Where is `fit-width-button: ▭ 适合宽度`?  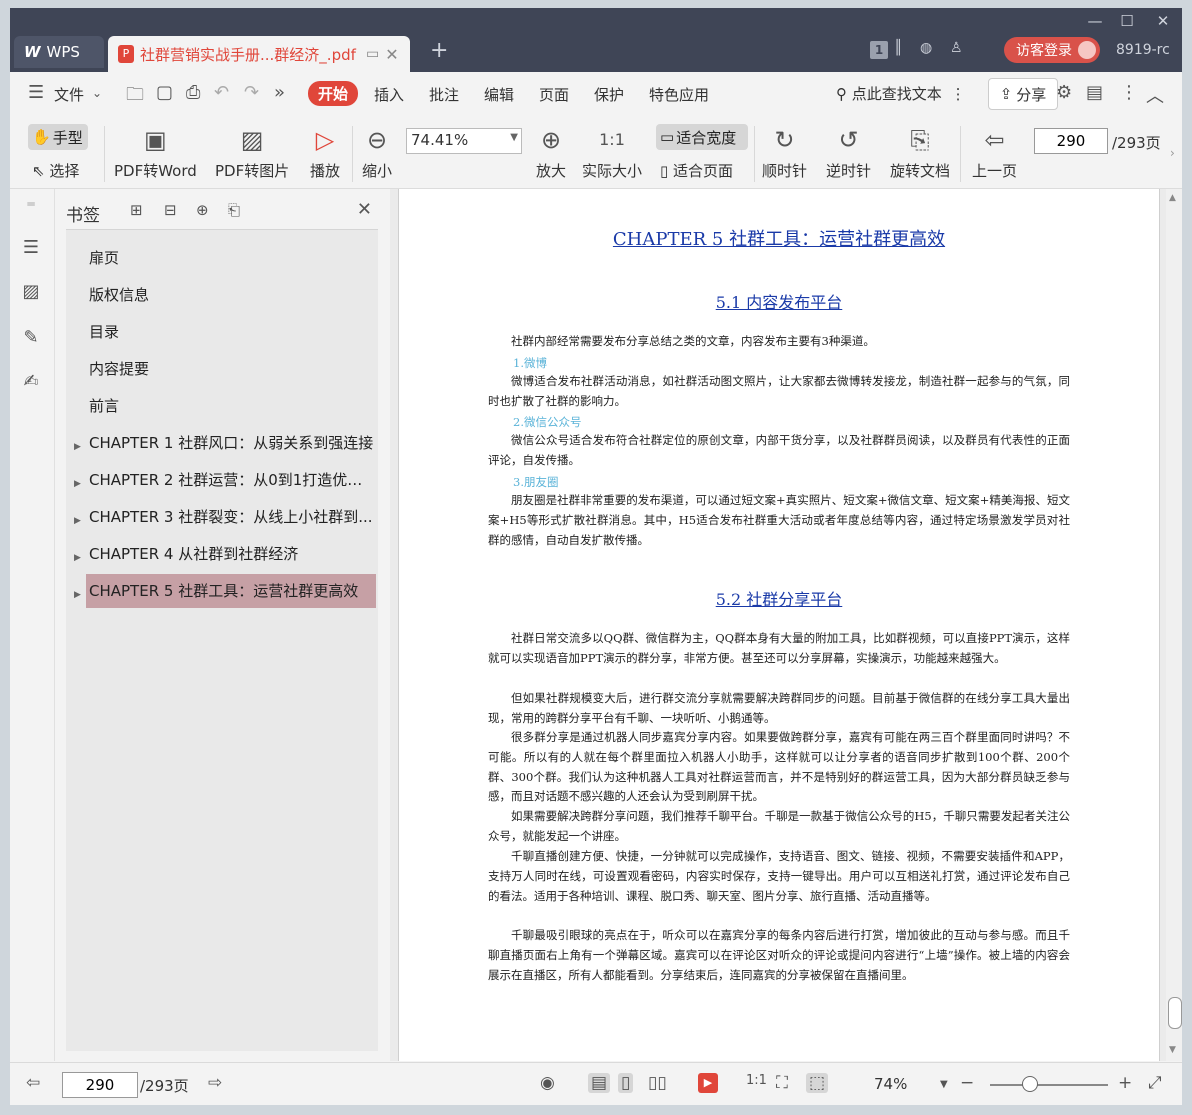 fit-width-button: ▭ 适合宽度 is located at coordinates (702, 137).